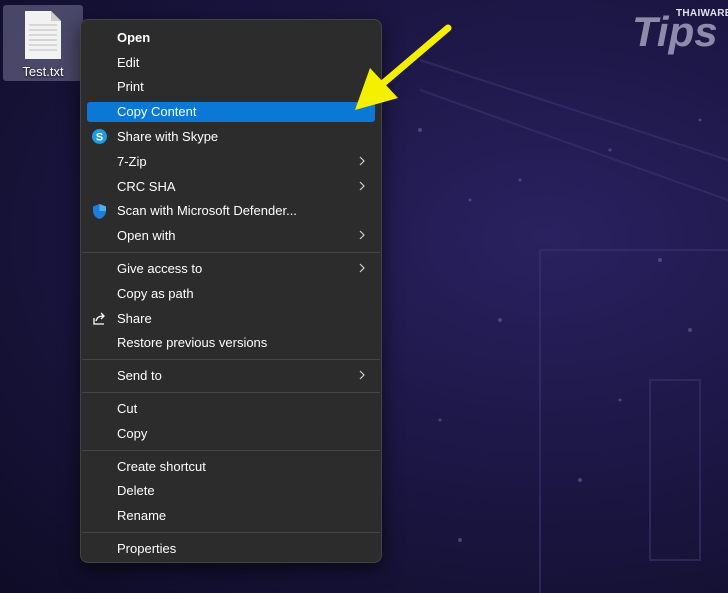  Describe the element at coordinates (231, 268) in the screenshot. I see `menu-item-give-access-to: Give access to` at that location.